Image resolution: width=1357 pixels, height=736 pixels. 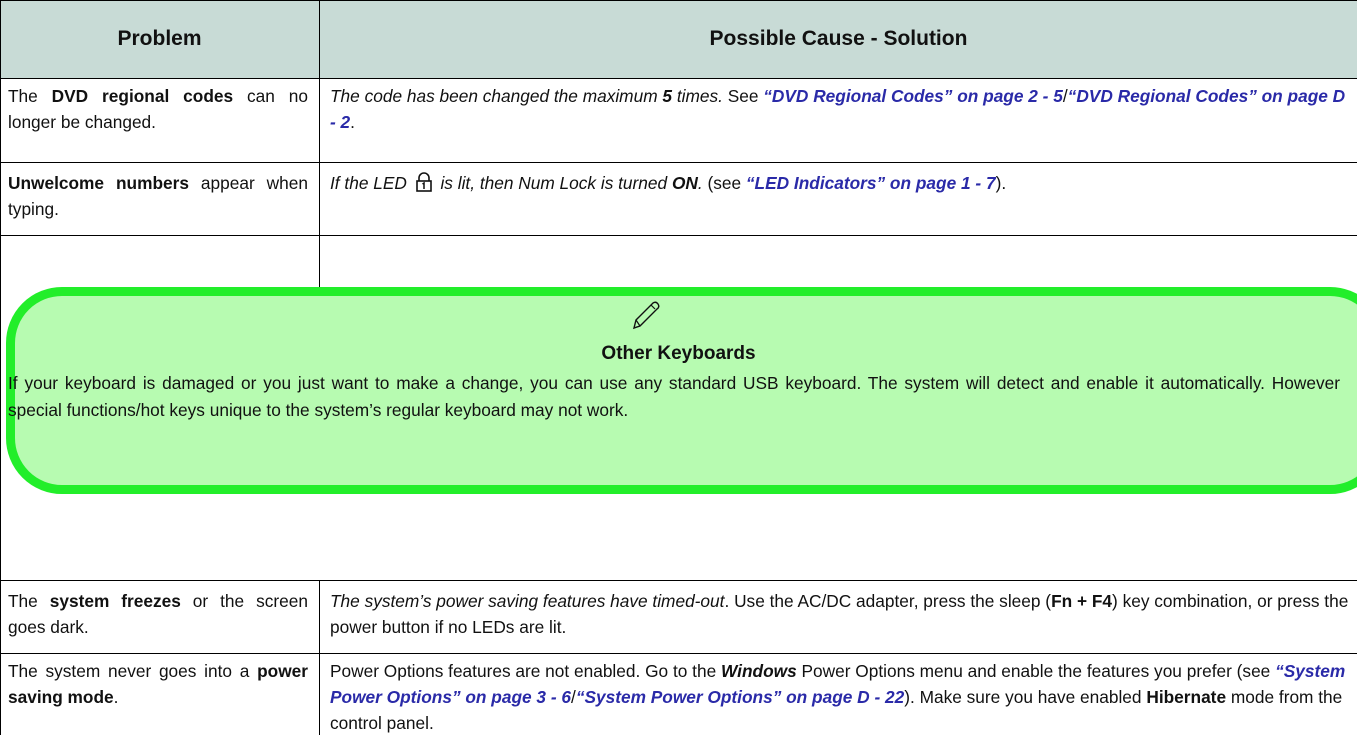 What do you see at coordinates (678, 353) in the screenshot?
I see `note-title: Other Keyboards` at bounding box center [678, 353].